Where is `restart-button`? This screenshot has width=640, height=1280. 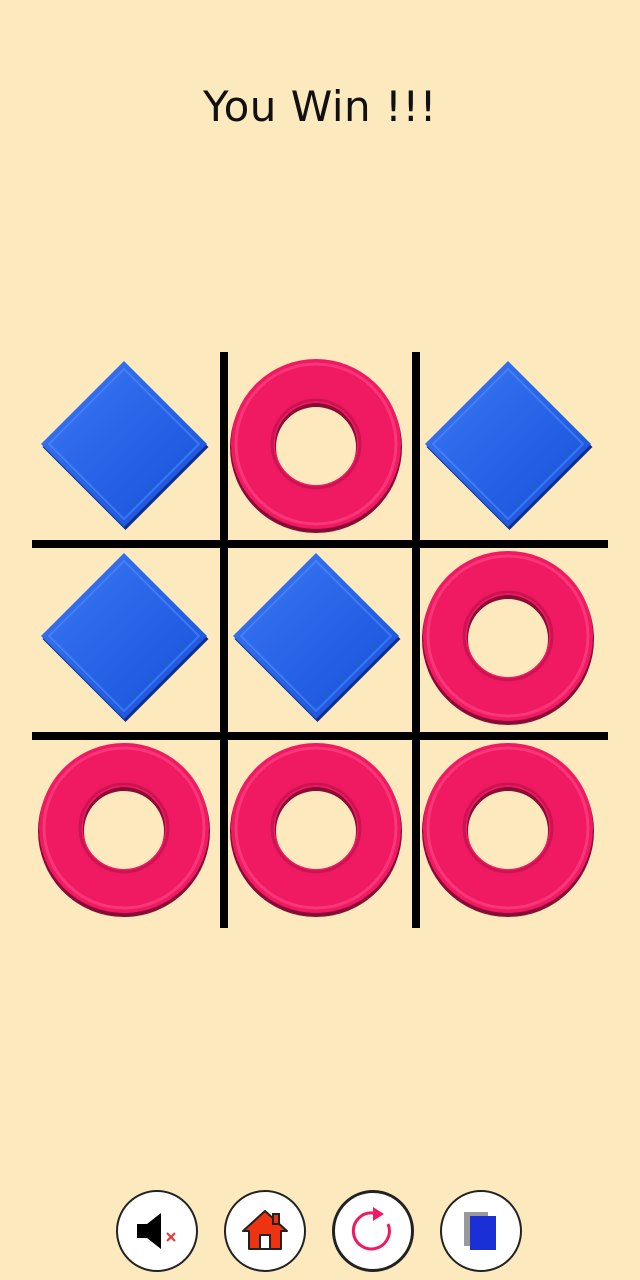
restart-button is located at coordinates (373, 1231).